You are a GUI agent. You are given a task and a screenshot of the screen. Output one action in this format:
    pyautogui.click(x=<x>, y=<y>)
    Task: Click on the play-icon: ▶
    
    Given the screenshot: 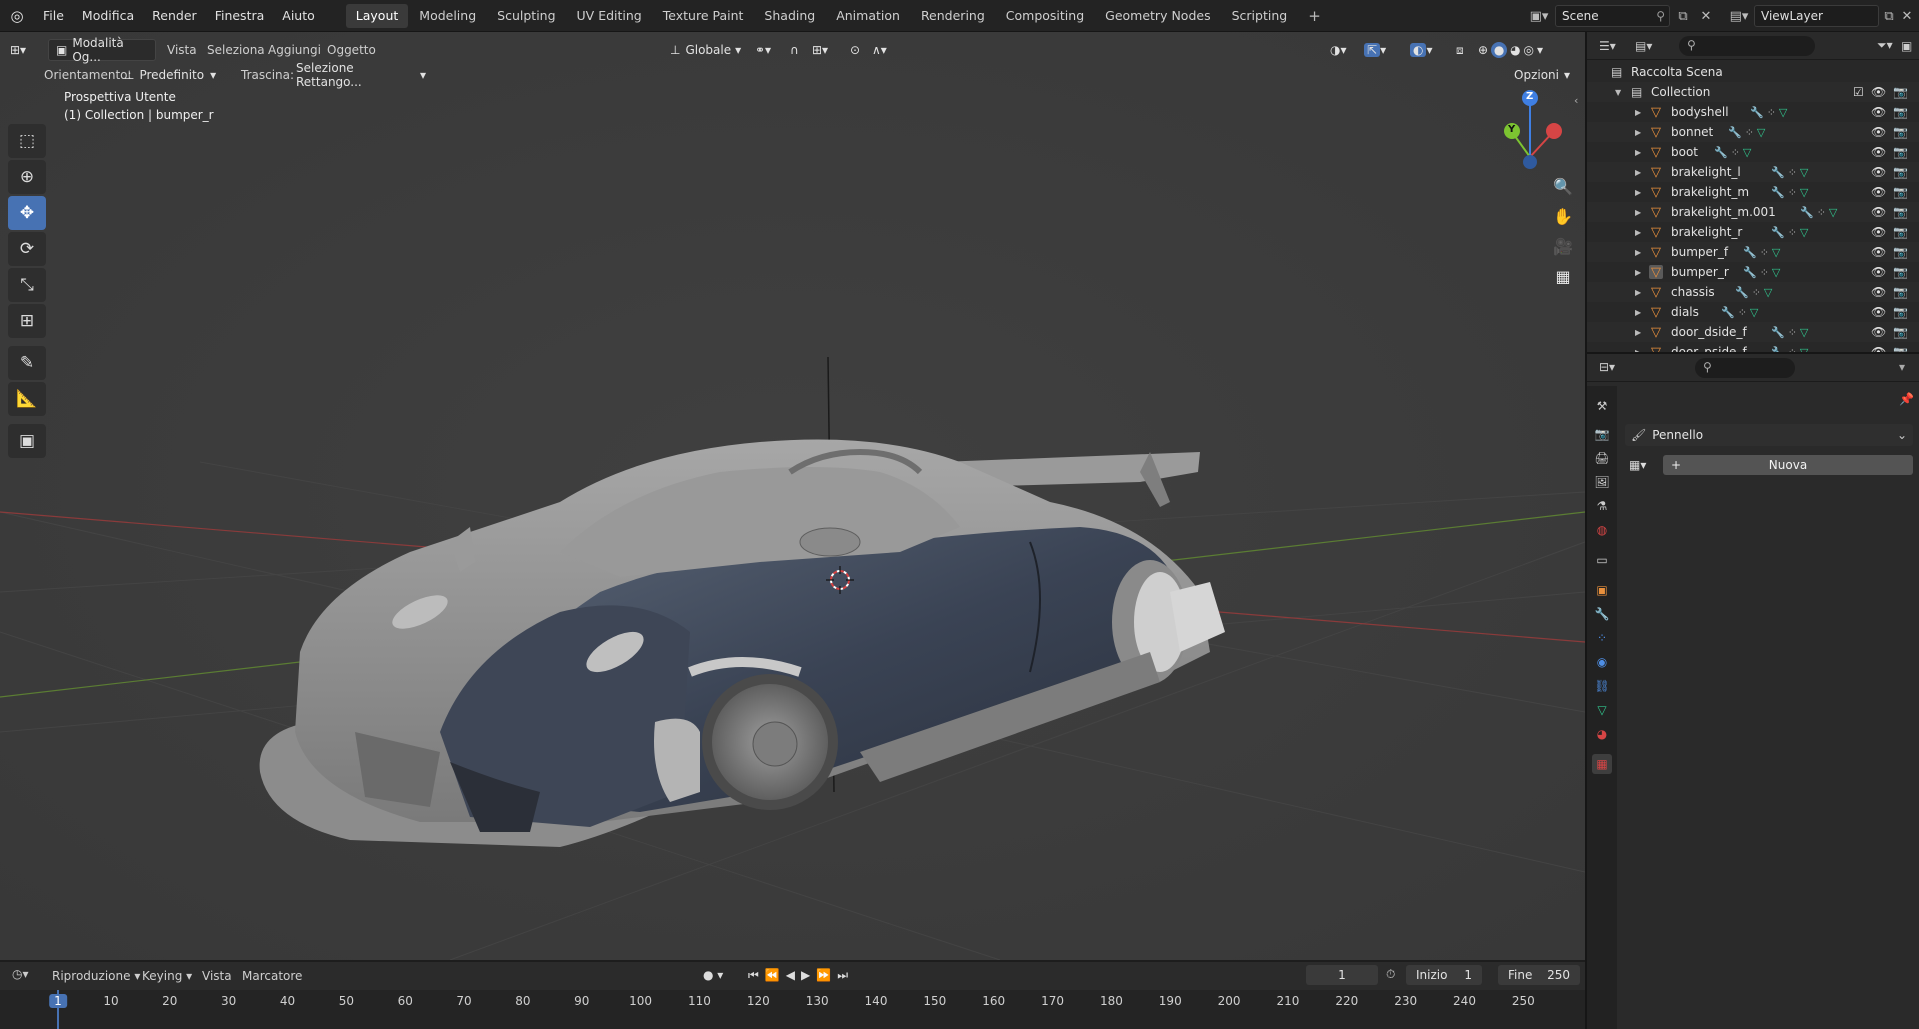 What is the action you would take?
    pyautogui.click(x=808, y=975)
    